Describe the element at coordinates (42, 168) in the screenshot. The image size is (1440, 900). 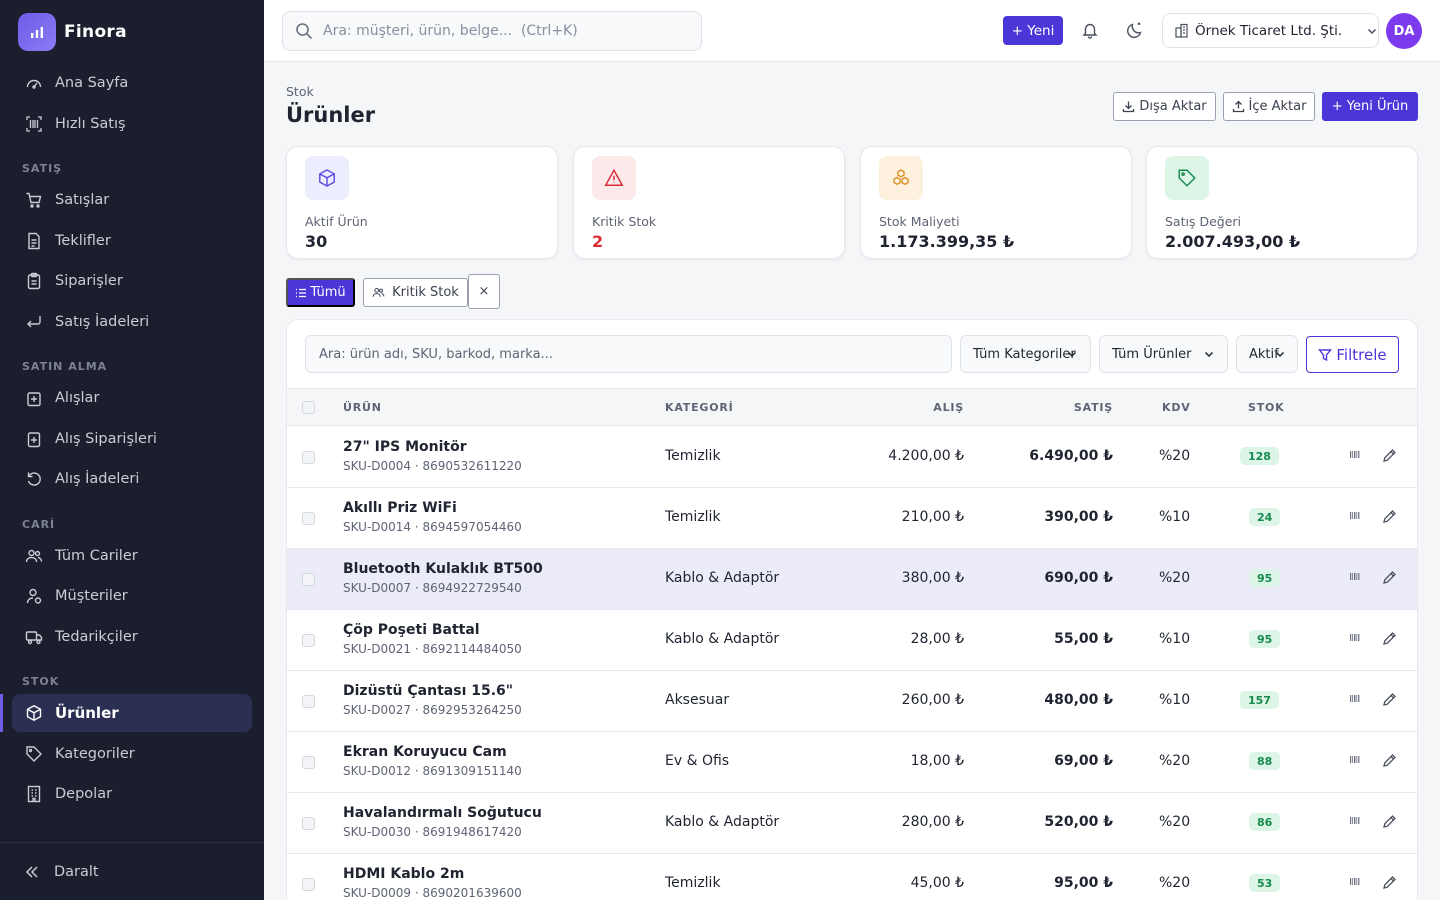
I see `sidebar-section-satis: SATIŞ` at that location.